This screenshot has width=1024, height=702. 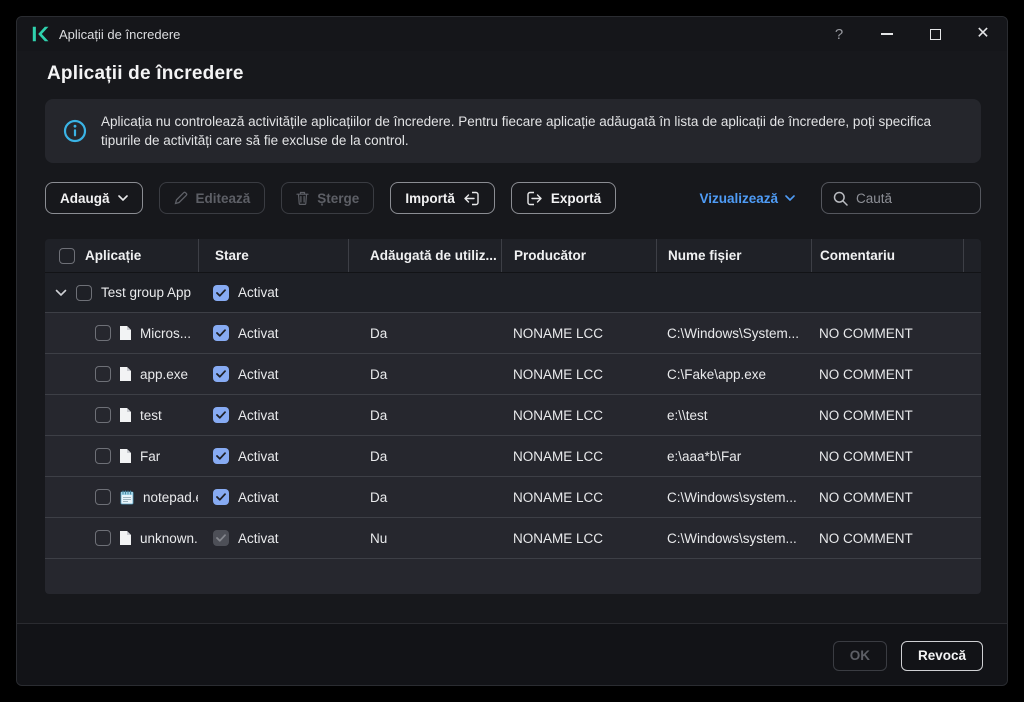 What do you see at coordinates (839, 34) in the screenshot?
I see `help-button: ?` at bounding box center [839, 34].